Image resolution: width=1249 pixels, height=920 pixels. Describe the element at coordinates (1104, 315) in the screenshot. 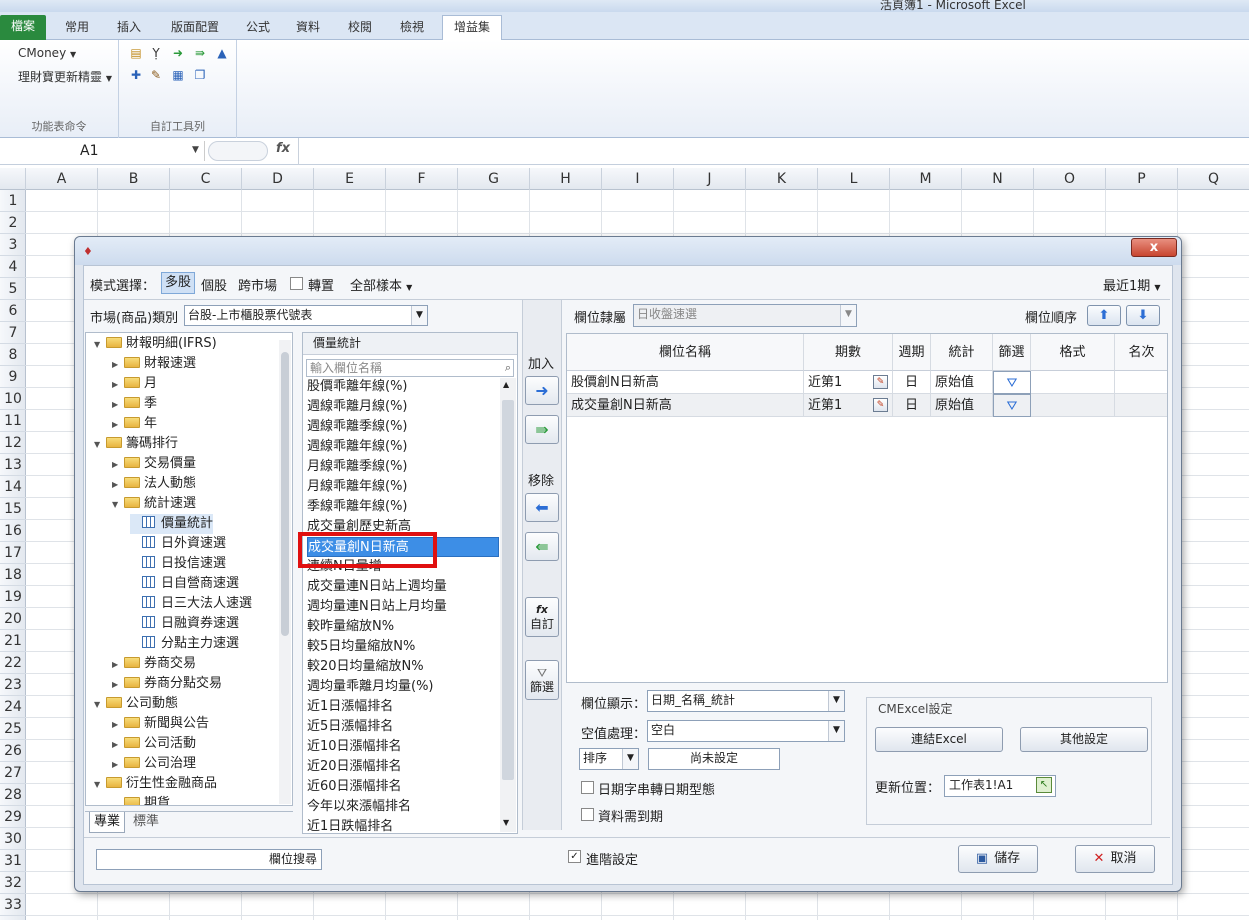

I see `move-up-button: ⬆` at that location.